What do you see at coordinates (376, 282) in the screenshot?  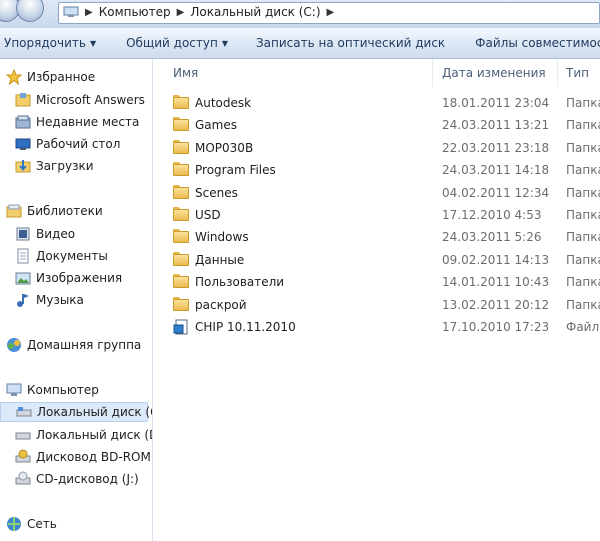 I see `table-row: Пользователи 14.01.2011 10:43 Папка` at bounding box center [376, 282].